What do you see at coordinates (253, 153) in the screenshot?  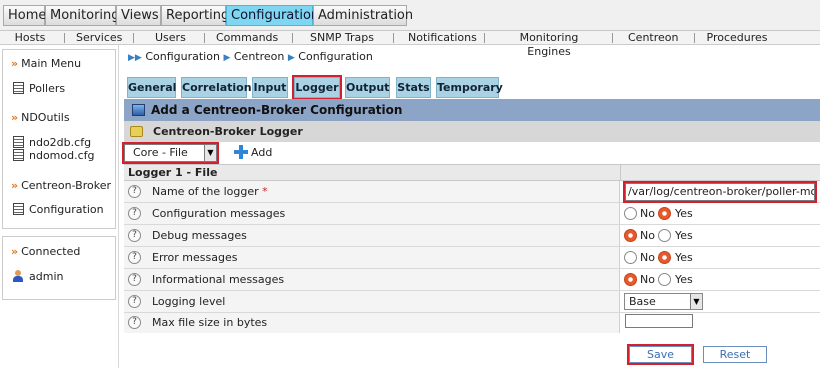 I see `add-logger-button: Add` at bounding box center [253, 153].